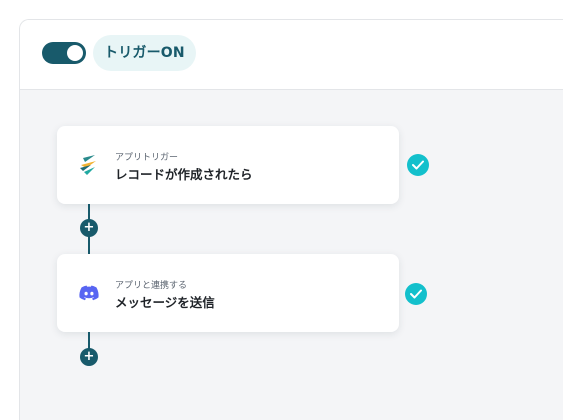 This screenshot has height=420, width=563. I want to click on step-card-trigger: アプリトリガー レコードが作成されたら, so click(228, 165).